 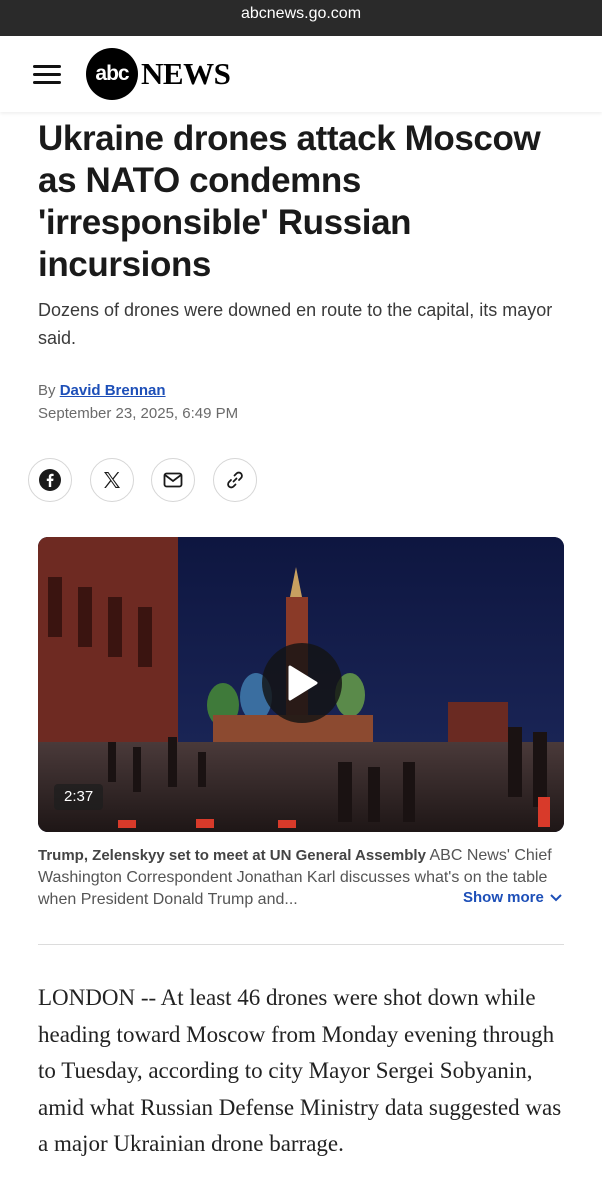 I want to click on news-logo-word: NEWS, so click(x=186, y=73).